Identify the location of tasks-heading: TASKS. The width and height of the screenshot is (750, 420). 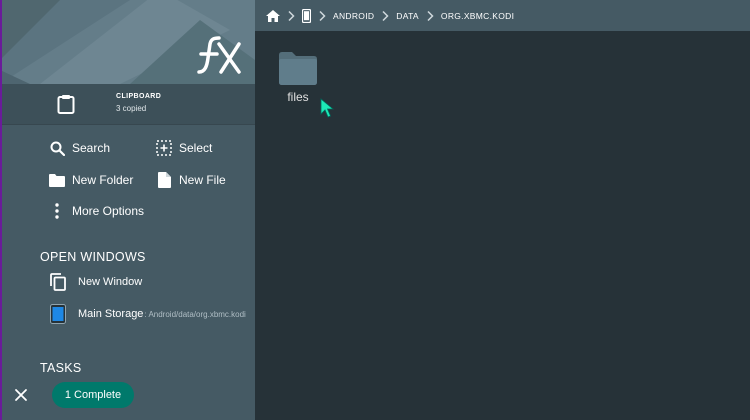
(61, 368).